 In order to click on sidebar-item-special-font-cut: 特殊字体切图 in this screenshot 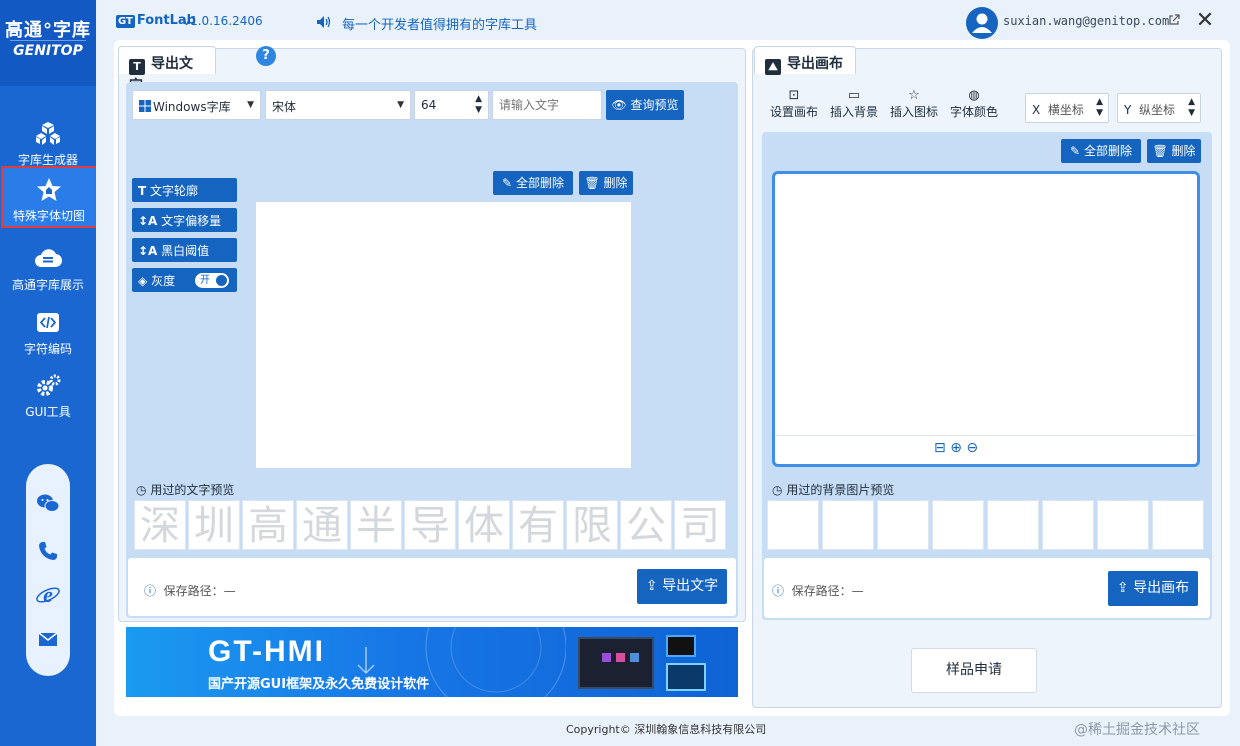, I will do `click(49, 197)`.